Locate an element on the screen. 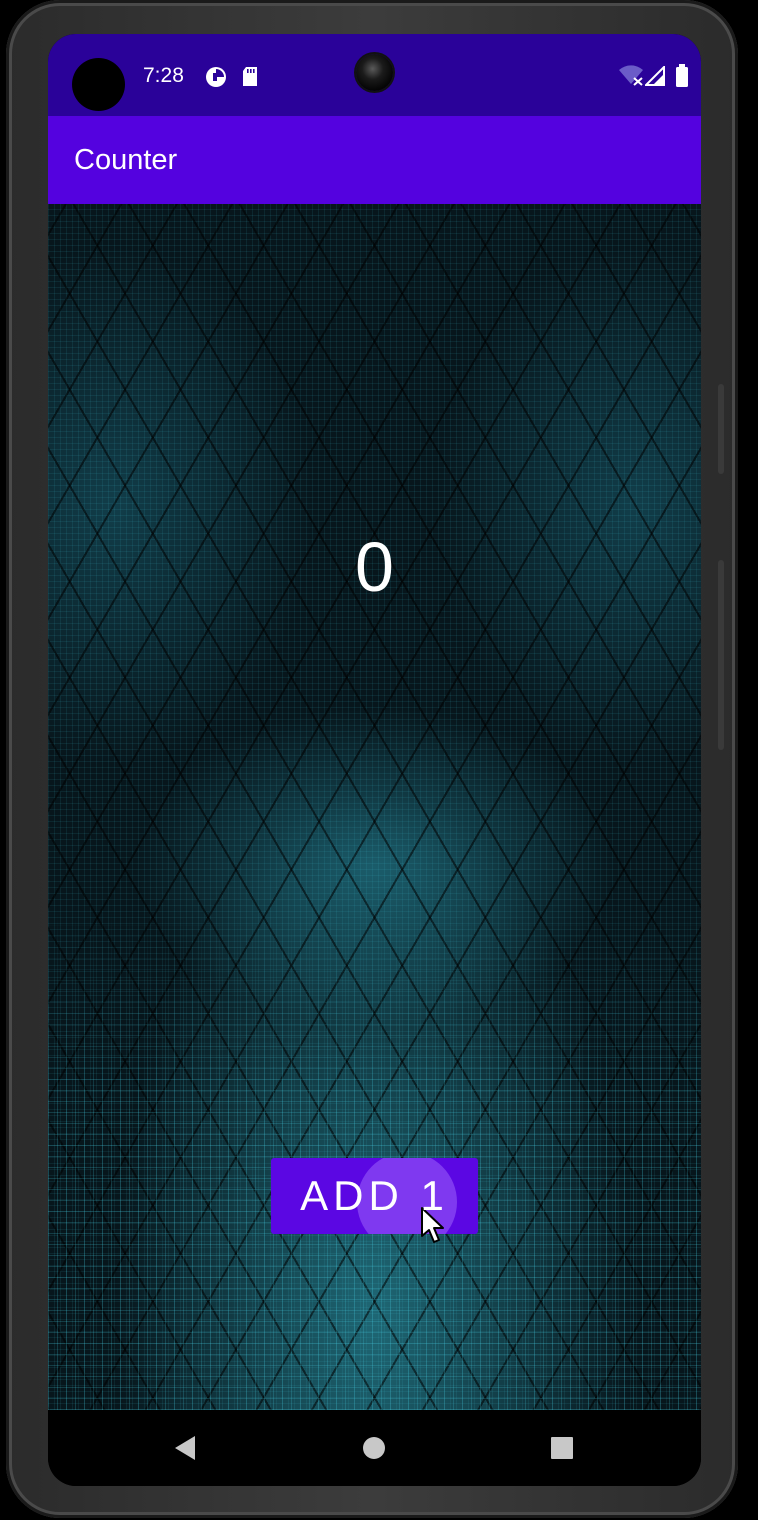 The image size is (758, 1520). home-button is located at coordinates (374, 1448).